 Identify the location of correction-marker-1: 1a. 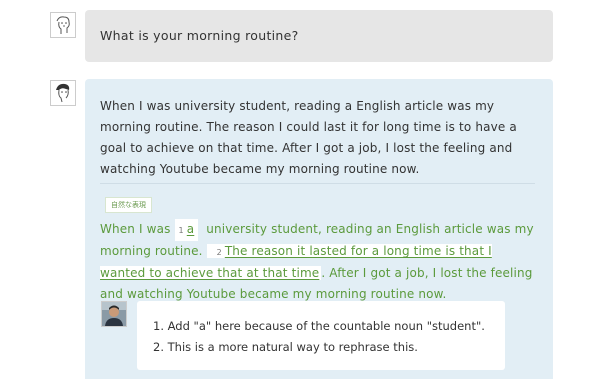
(186, 230).